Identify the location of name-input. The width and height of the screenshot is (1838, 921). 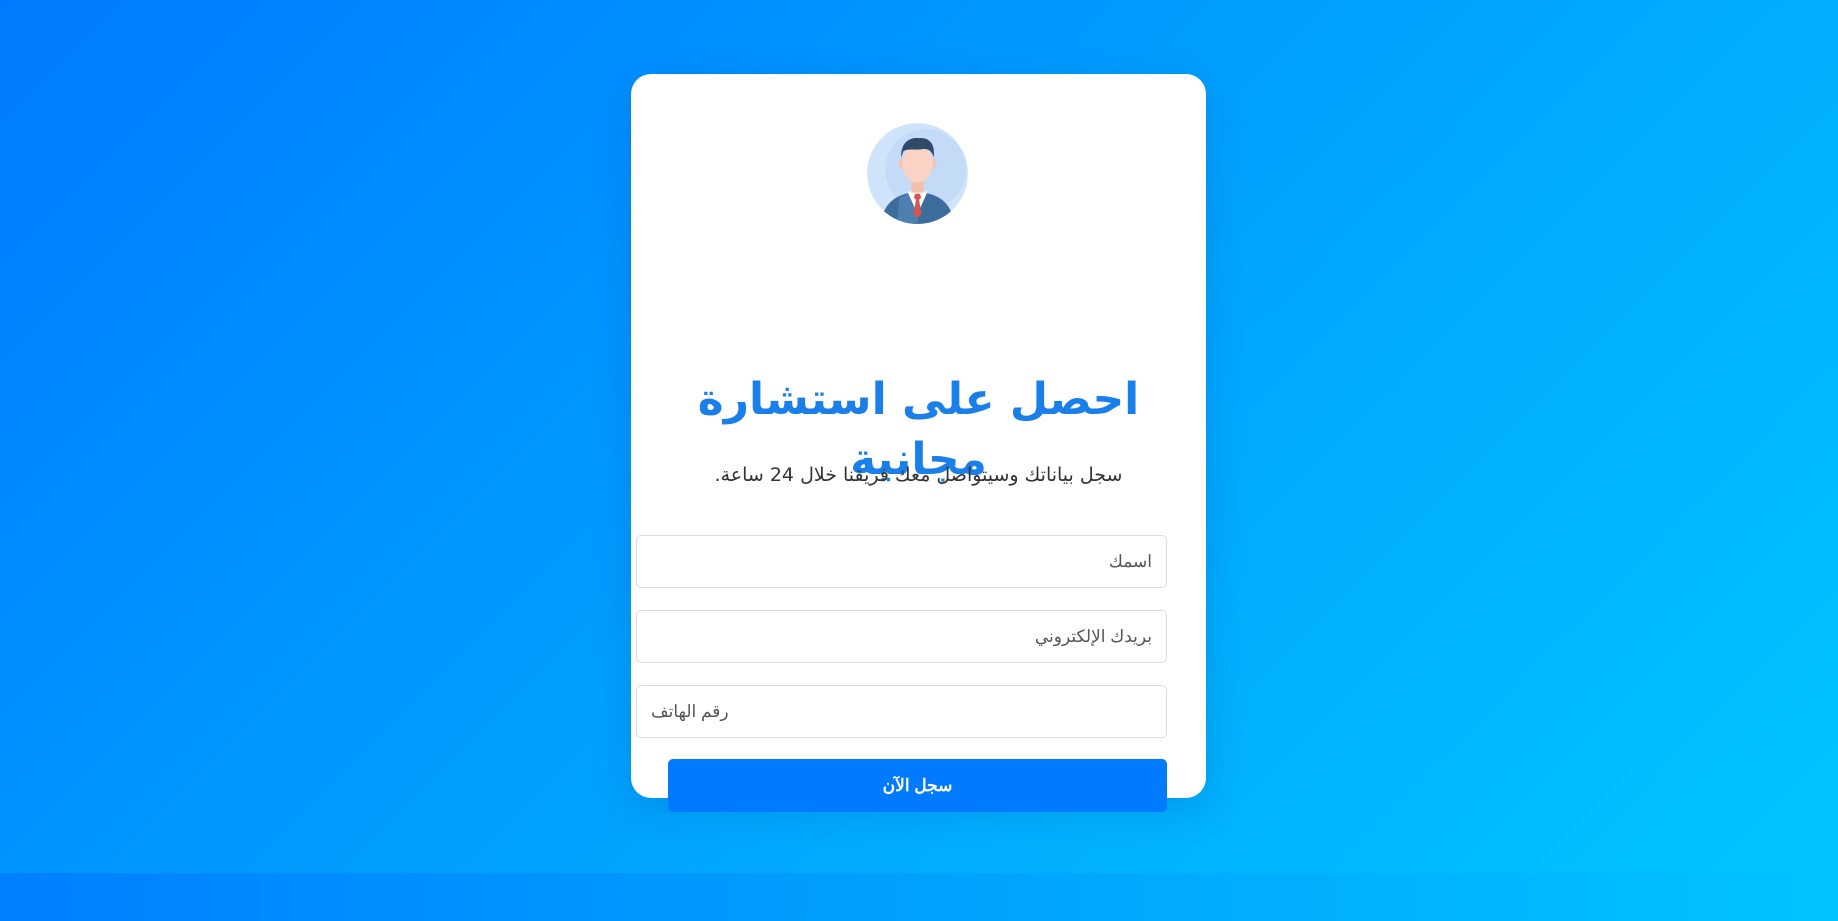
(901, 561).